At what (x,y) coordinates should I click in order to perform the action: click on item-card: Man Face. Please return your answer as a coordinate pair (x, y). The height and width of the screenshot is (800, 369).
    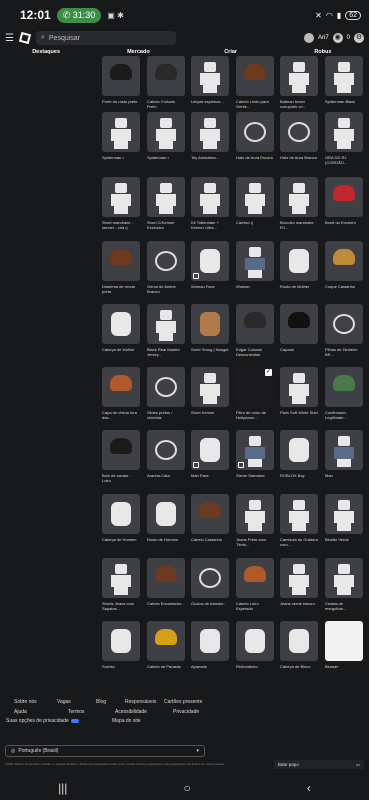
    Looking at the image, I should click on (210, 456).